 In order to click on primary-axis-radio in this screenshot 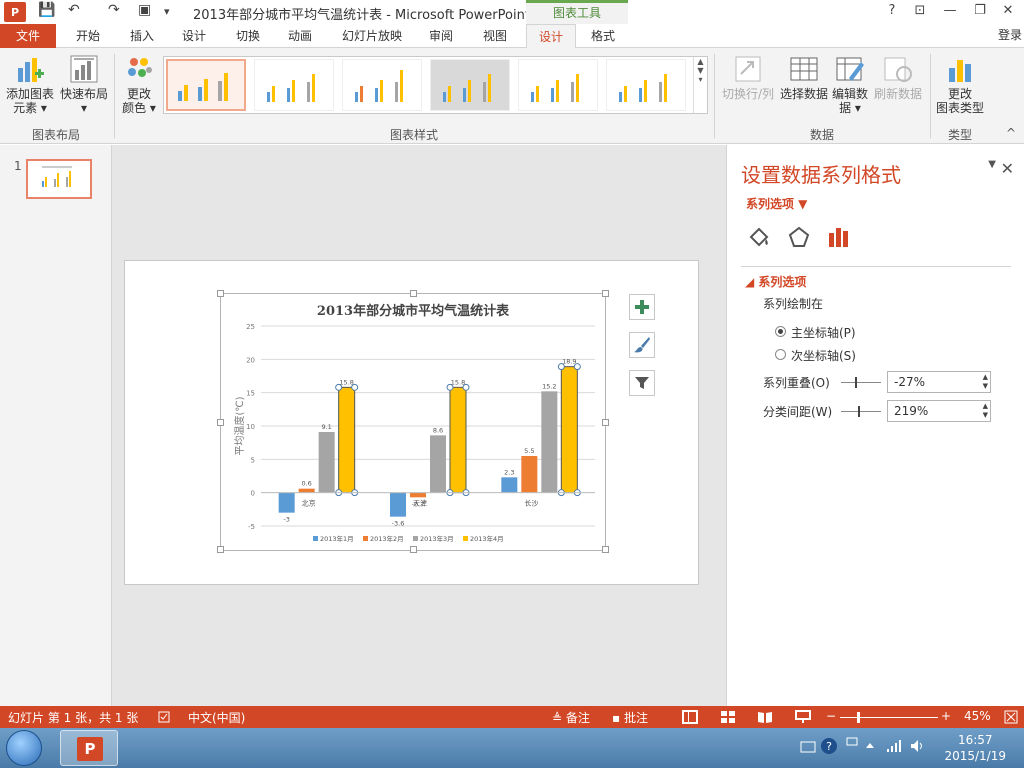, I will do `click(780, 331)`.